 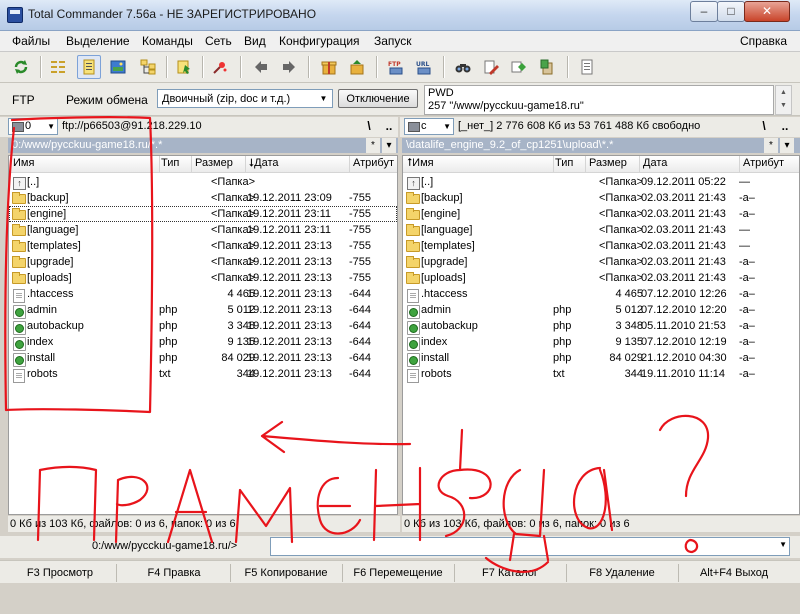 What do you see at coordinates (319, 41) in the screenshot?
I see `menu-configuration: Конфигурация` at bounding box center [319, 41].